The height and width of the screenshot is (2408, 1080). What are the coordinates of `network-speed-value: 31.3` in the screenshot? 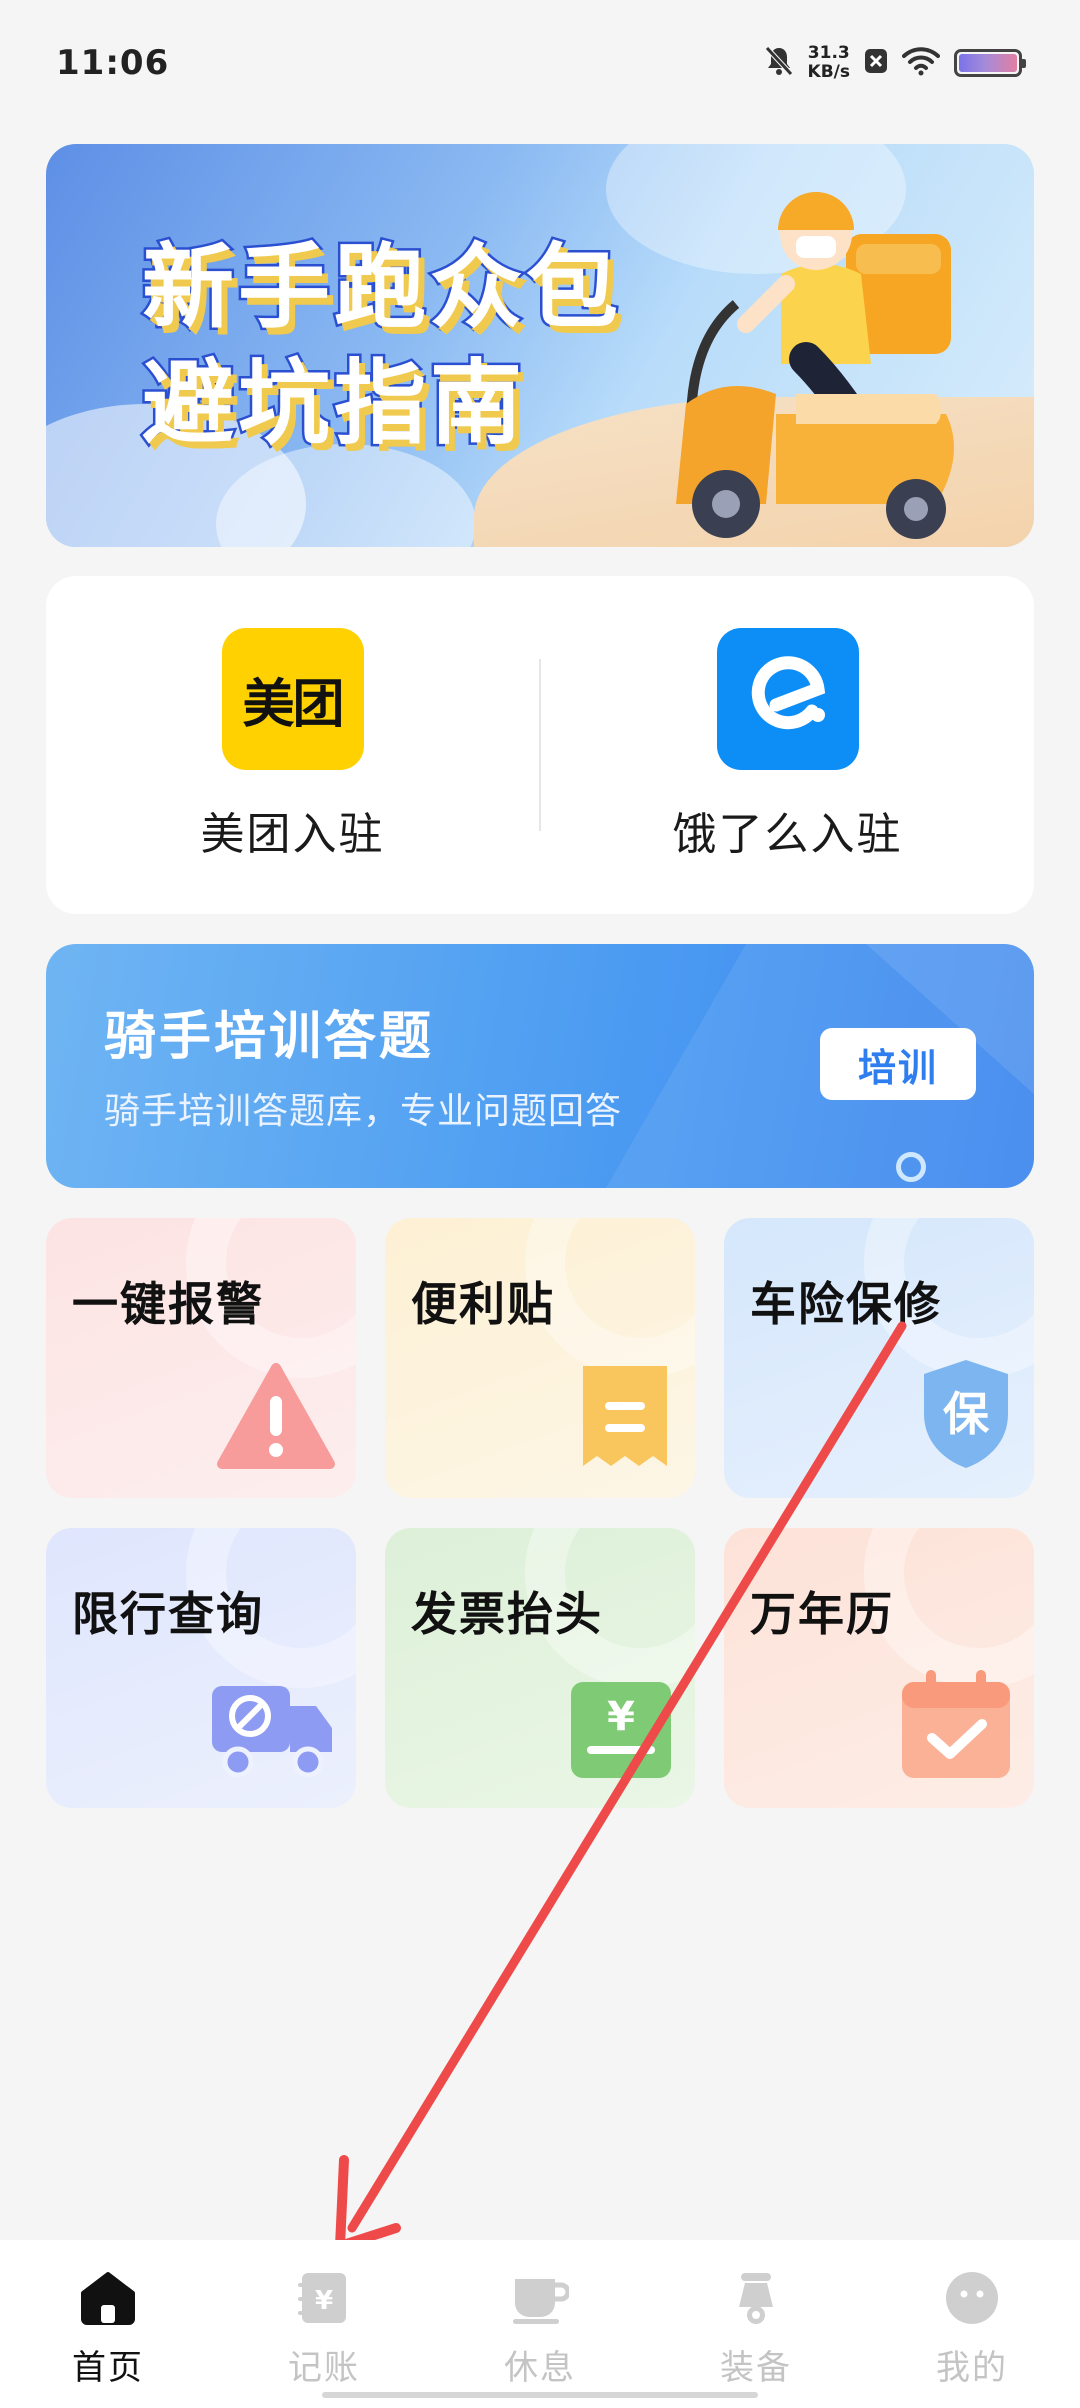 It's located at (828, 52).